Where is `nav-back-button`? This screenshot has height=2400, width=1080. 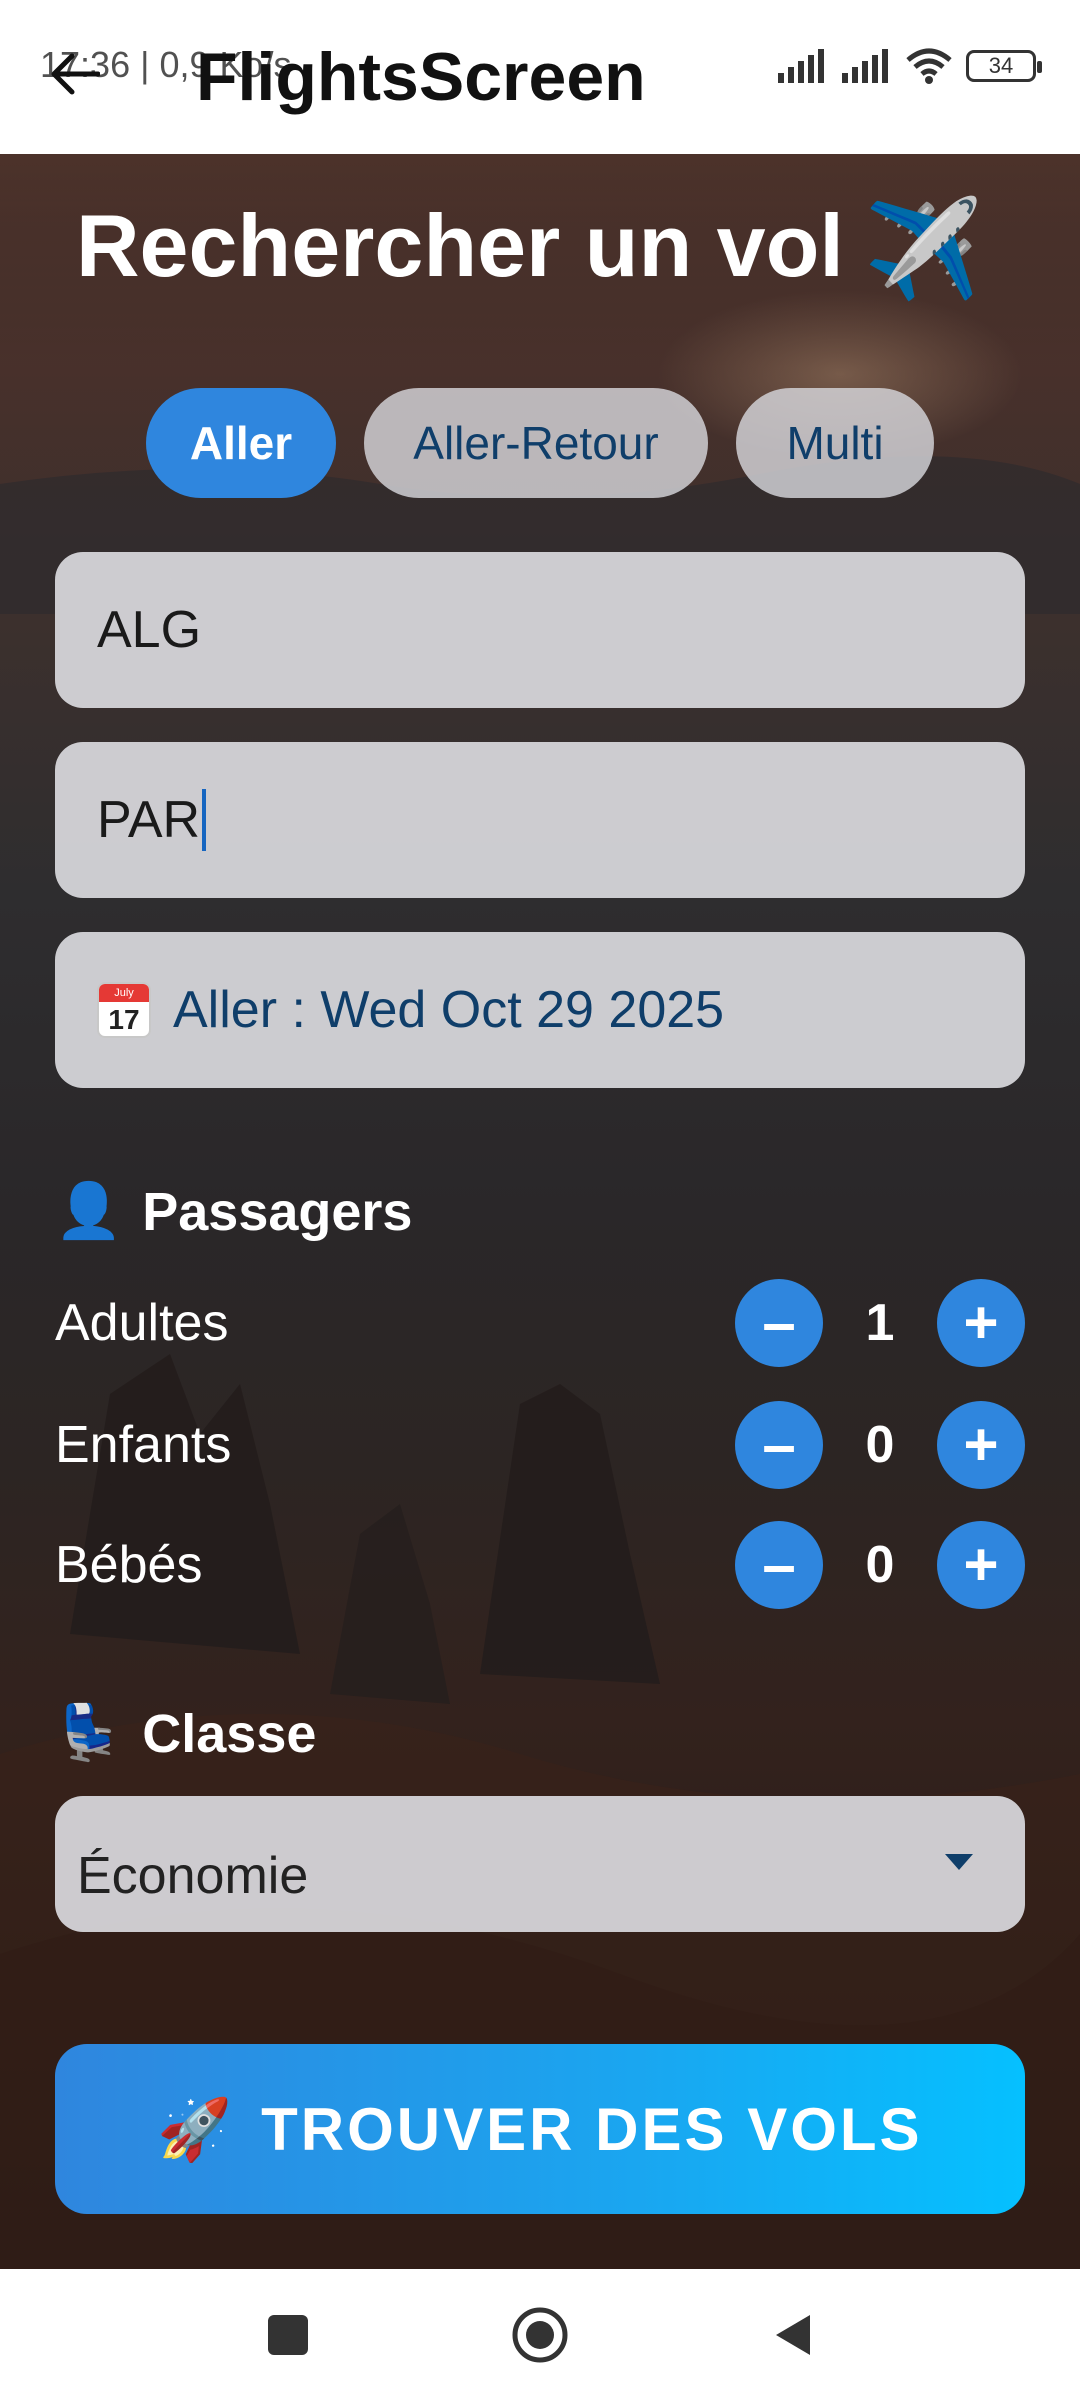
nav-back-button is located at coordinates (792, 2335).